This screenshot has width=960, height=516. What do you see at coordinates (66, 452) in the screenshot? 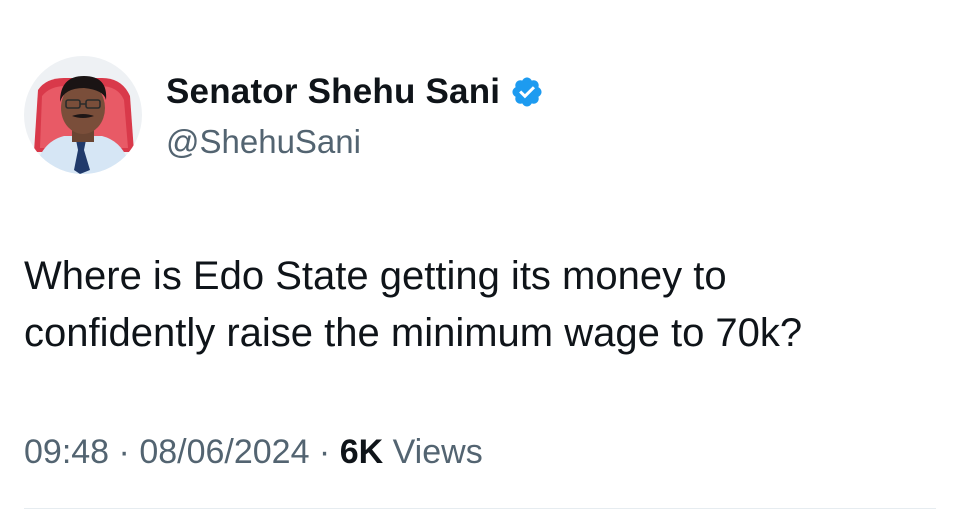
I see `tweet-time: 09:48` at bounding box center [66, 452].